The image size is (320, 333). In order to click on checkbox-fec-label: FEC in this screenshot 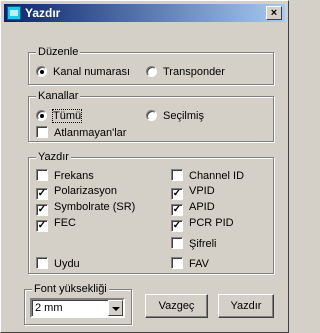, I will do `click(65, 223)`.